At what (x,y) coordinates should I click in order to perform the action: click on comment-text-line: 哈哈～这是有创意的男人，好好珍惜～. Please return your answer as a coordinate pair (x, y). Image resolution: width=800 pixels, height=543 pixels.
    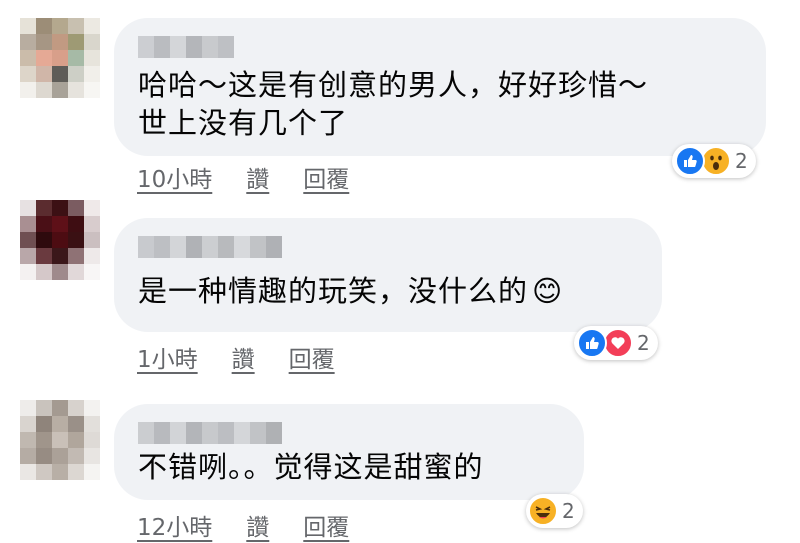
    Looking at the image, I should click on (393, 85).